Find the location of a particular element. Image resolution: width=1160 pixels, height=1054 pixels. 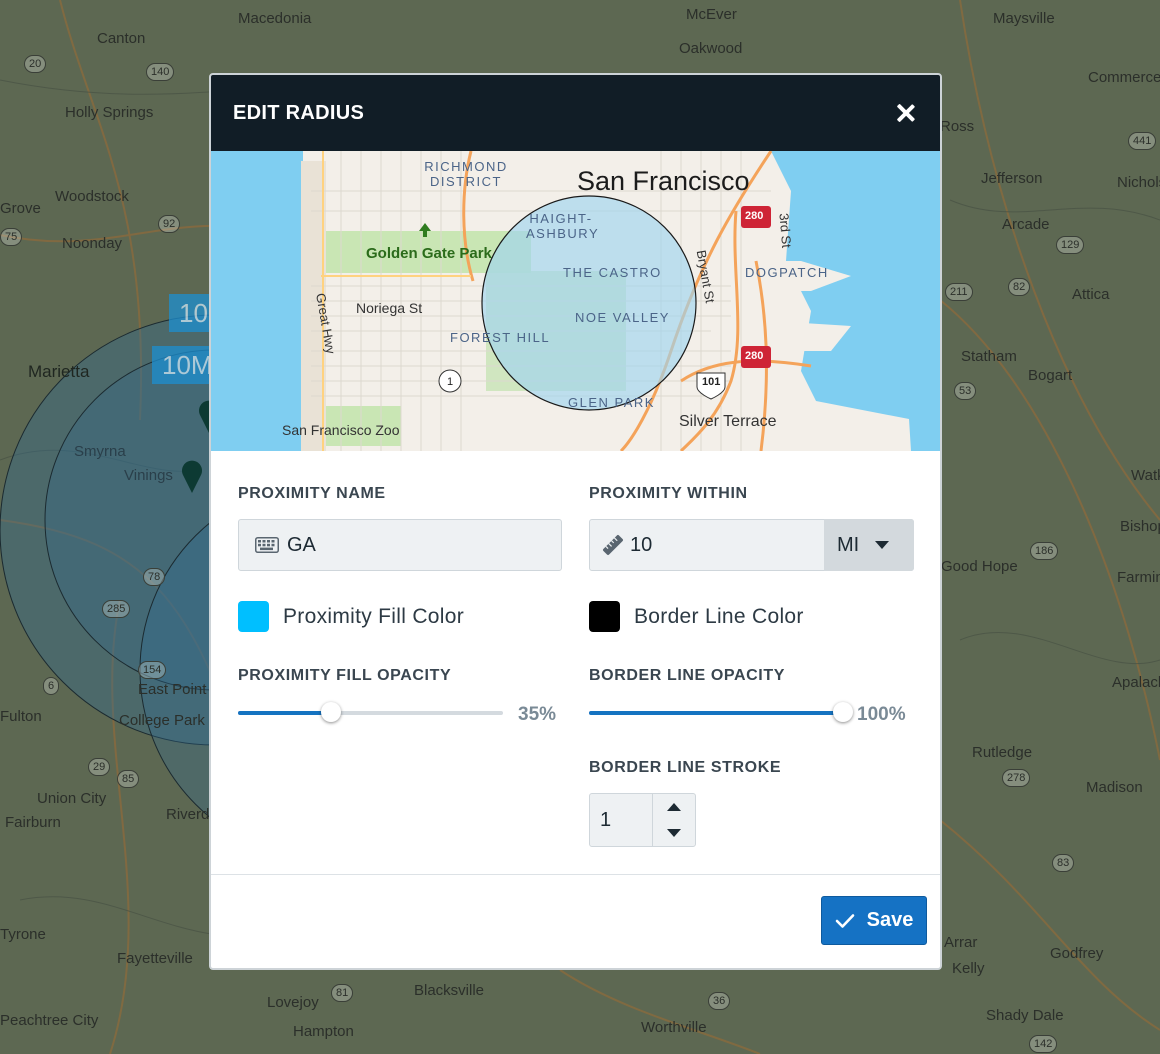

map-label: Fayetteville is located at coordinates (155, 958).